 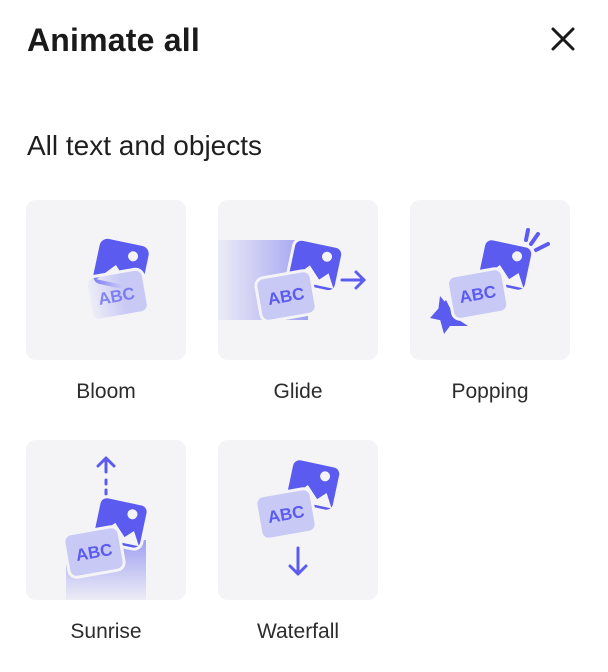 What do you see at coordinates (145, 145) in the screenshot?
I see `section-title: All text and objects` at bounding box center [145, 145].